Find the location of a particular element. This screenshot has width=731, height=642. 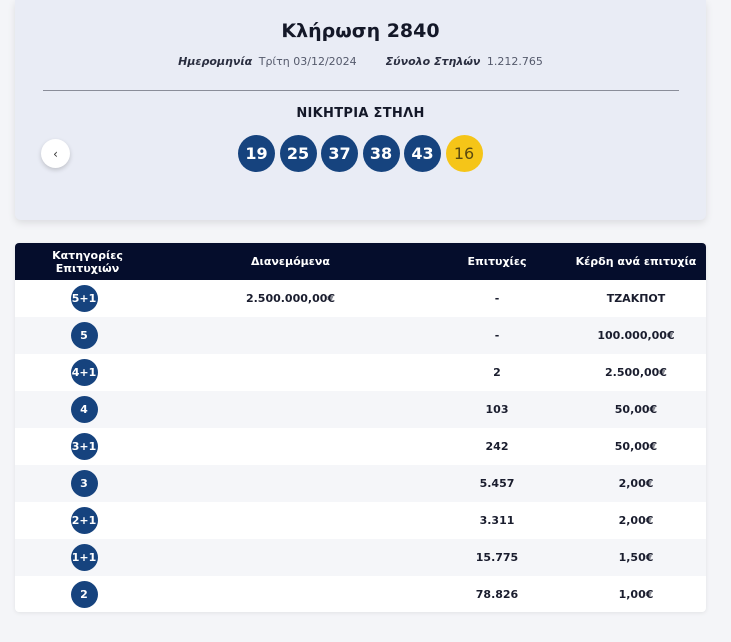

category-badge: 1+1 is located at coordinates (84, 557).